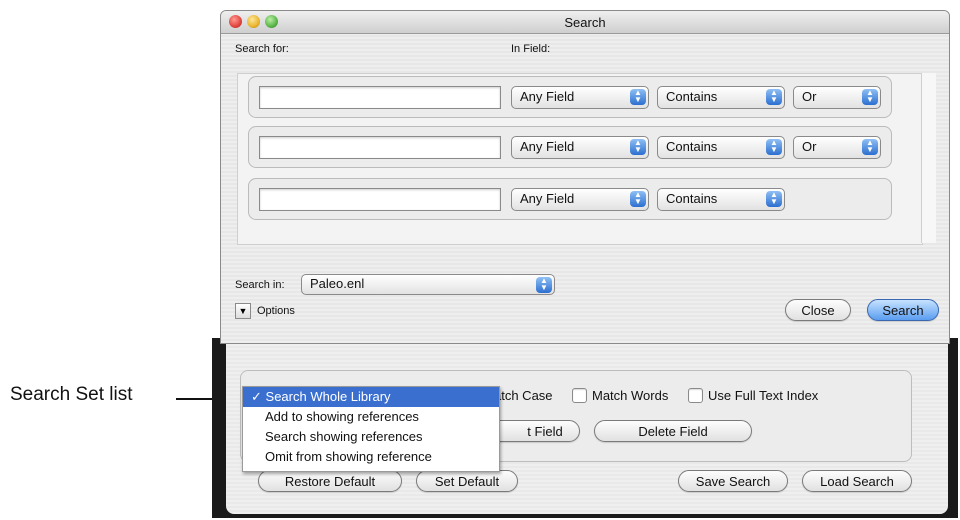  I want to click on menu-item-search-showing: Search showing references, so click(371, 437).